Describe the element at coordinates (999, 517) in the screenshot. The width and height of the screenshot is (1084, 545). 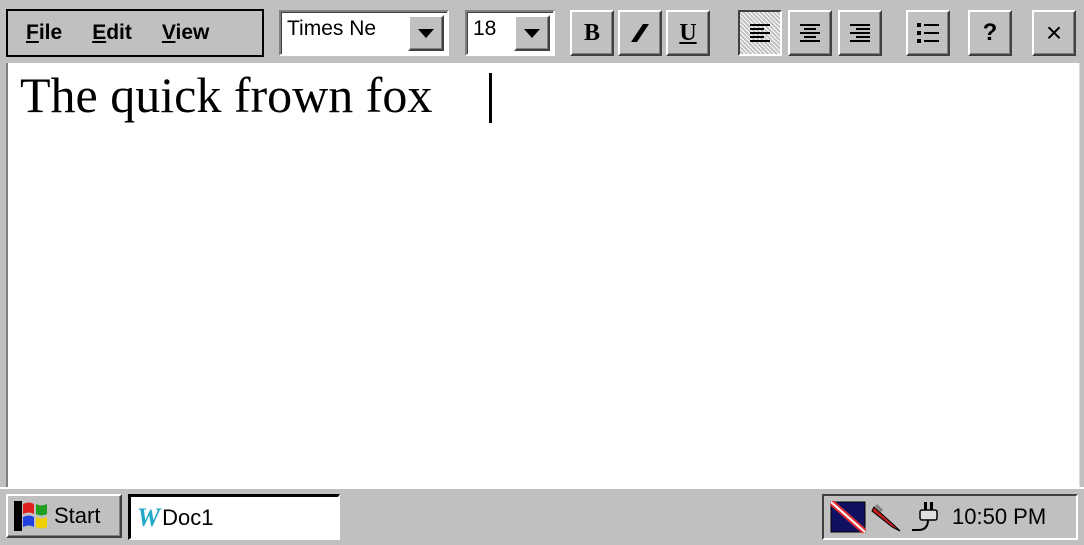
I see `clock: 10:50 PM` at that location.